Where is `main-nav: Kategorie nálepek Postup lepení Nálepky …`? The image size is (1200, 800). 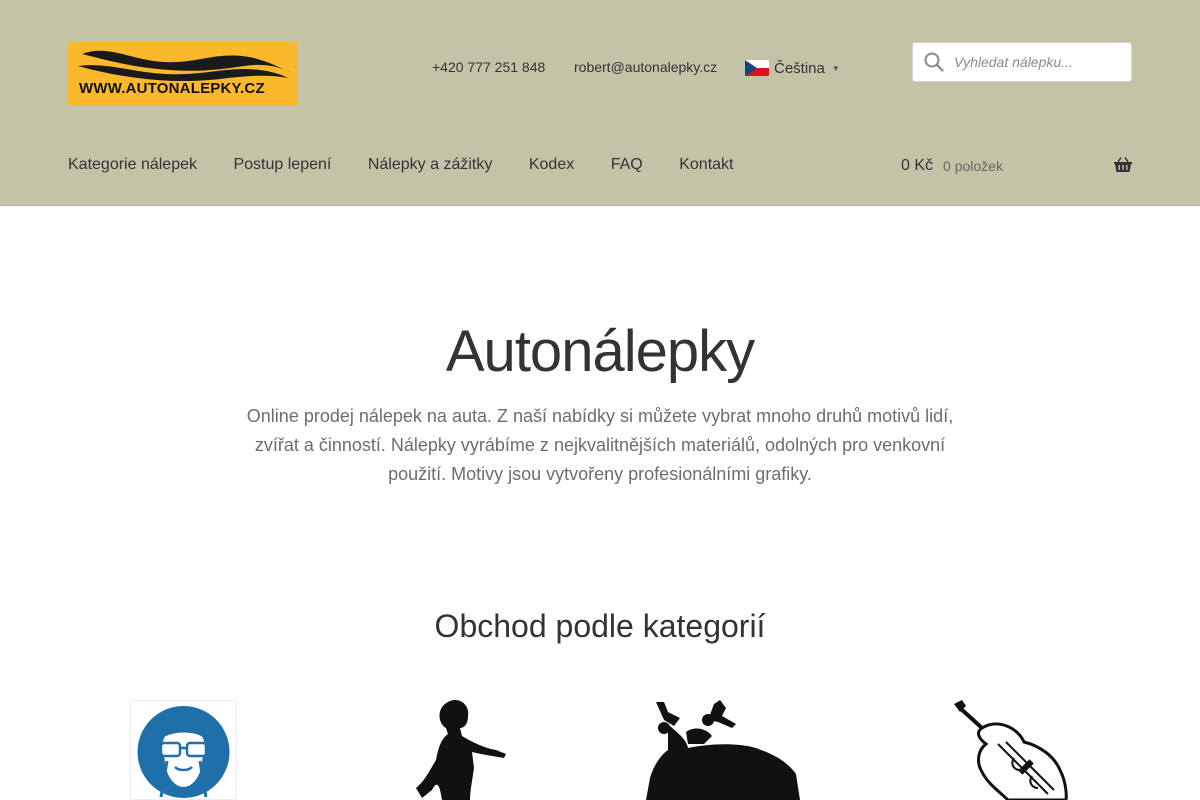
main-nav: Kategorie nálepek Postup lepení Nálepky … is located at coordinates (419, 165).